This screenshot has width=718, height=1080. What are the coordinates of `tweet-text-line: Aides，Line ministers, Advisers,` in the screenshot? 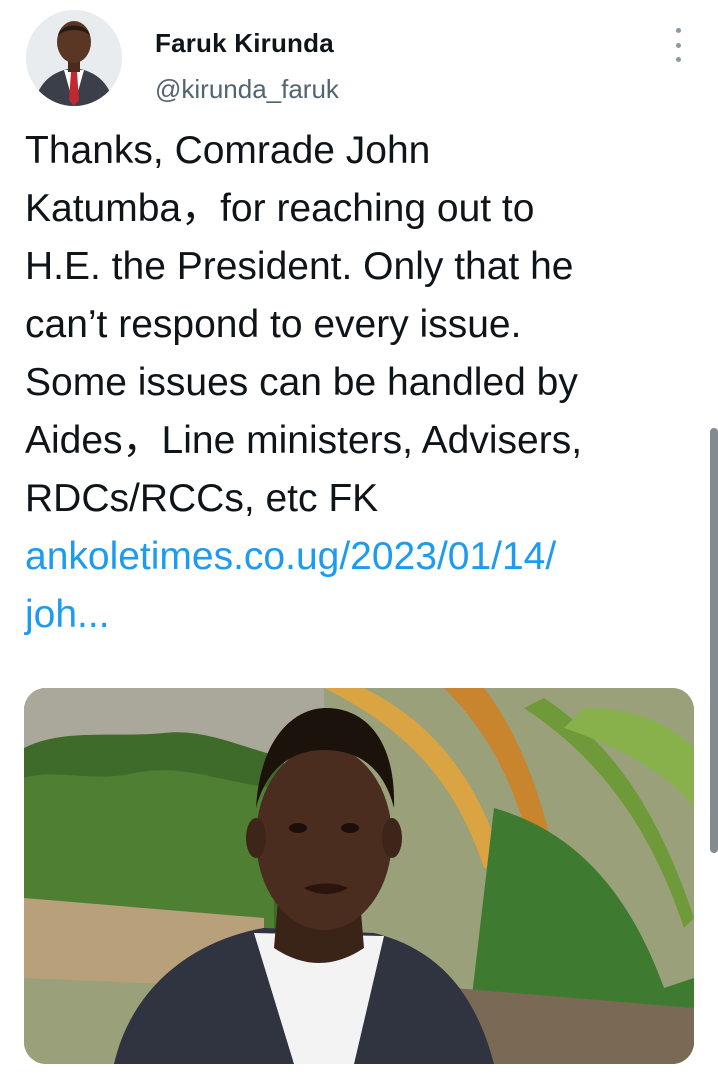 It's located at (304, 440).